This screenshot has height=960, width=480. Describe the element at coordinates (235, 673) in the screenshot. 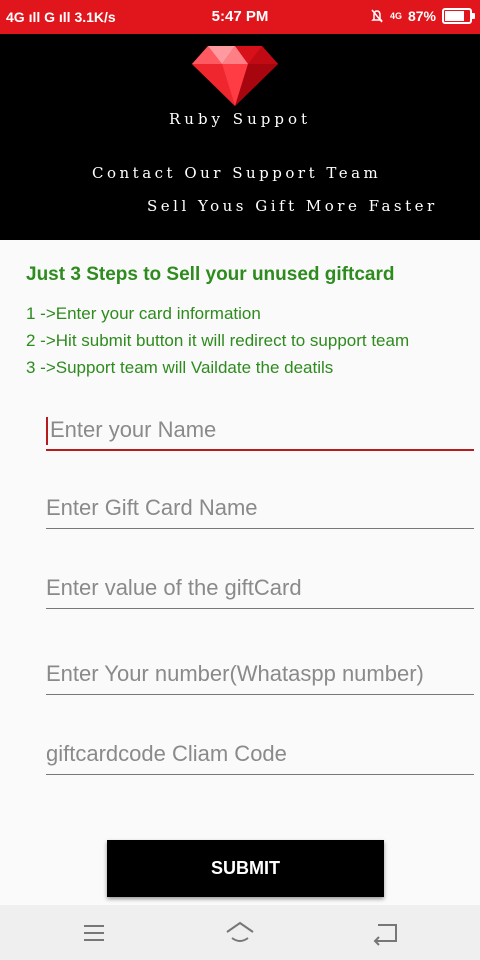

I see `number-placeholder: Enter Your number(Whataspp number)` at that location.